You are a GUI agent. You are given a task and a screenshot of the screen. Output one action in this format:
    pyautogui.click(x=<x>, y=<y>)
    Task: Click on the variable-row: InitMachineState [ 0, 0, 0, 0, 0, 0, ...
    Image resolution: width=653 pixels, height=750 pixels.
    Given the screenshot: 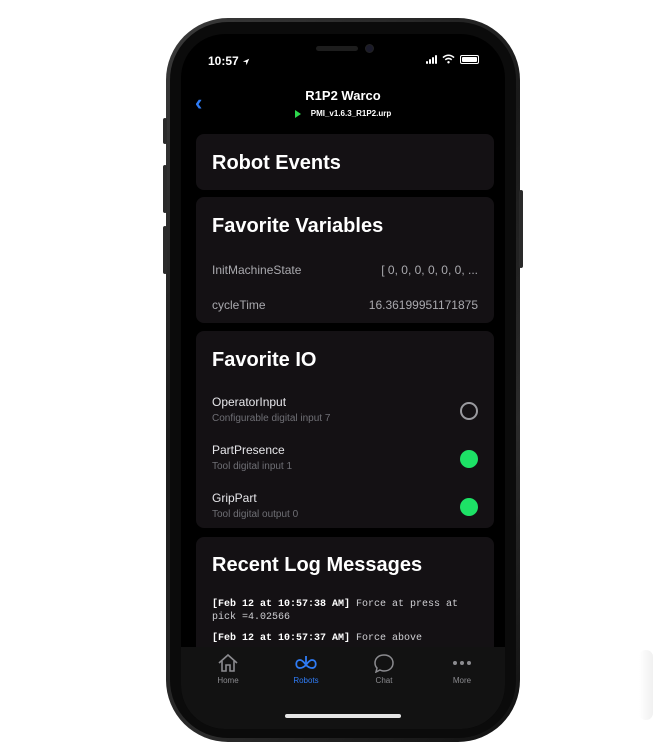 What is the action you would take?
    pyautogui.click(x=345, y=270)
    